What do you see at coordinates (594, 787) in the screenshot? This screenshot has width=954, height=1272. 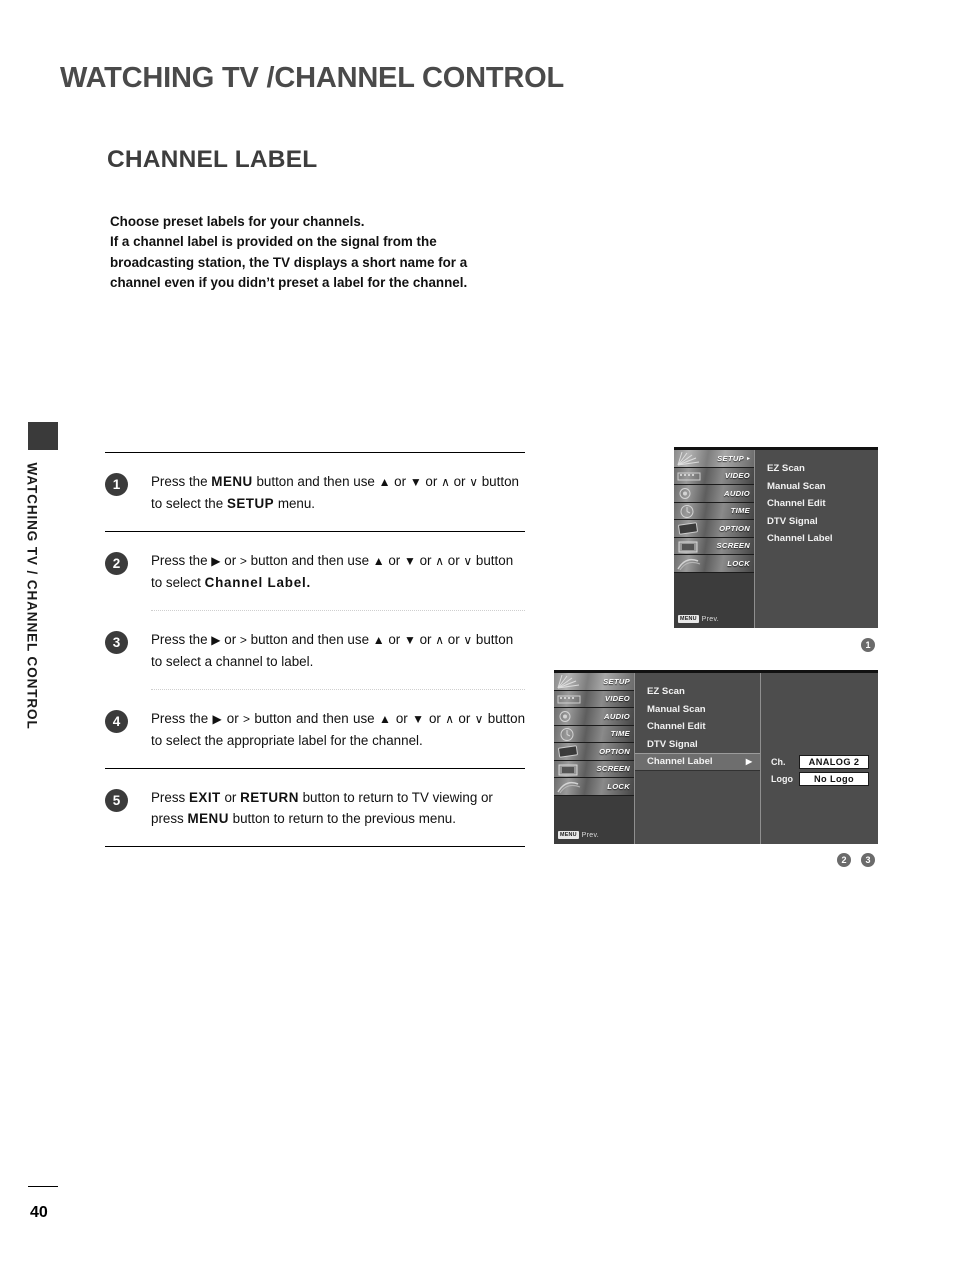 I see `osd-2-sidebar-item-lock: LOCK` at bounding box center [594, 787].